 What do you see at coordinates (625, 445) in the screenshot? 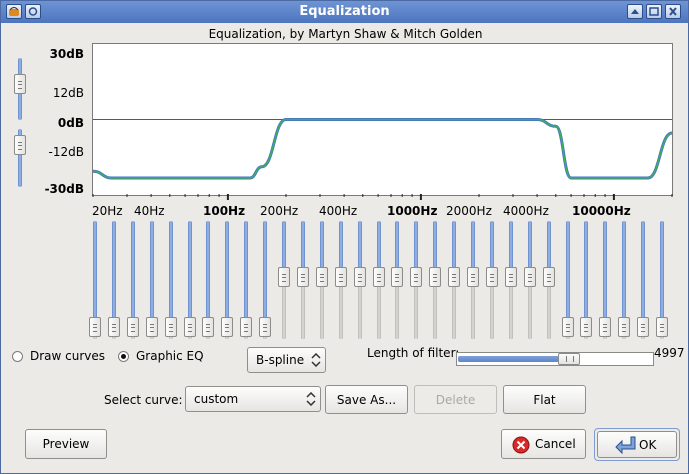
I see `ok-enter-icon` at bounding box center [625, 445].